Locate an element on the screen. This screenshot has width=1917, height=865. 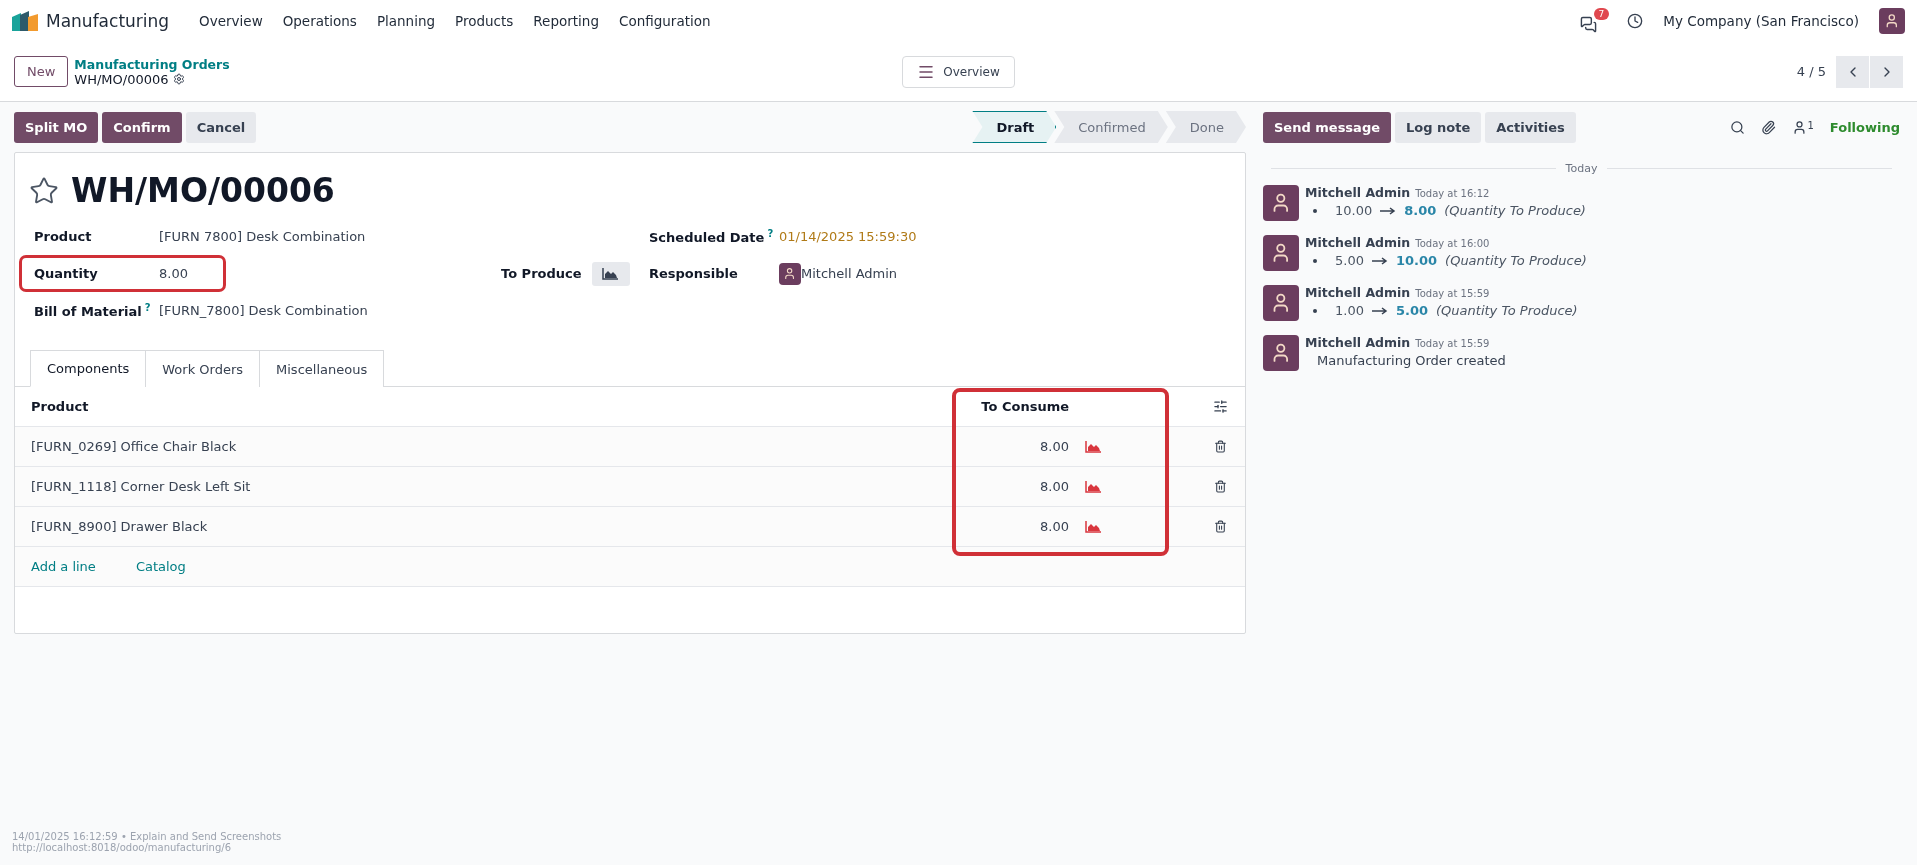
app-logo-icon is located at coordinates (25, 21).